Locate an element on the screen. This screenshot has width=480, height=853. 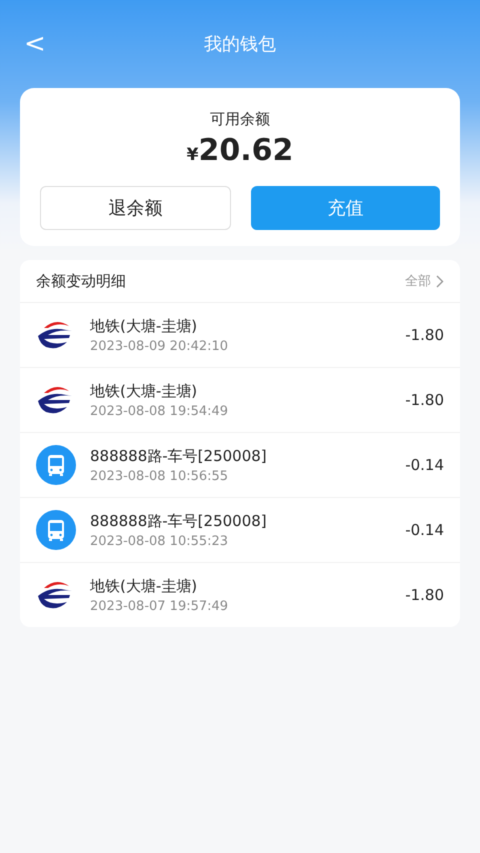
transaction-row: 888888路-车号[250008] 2023-08-08 10:56:55 -0.14 is located at coordinates (240, 465).